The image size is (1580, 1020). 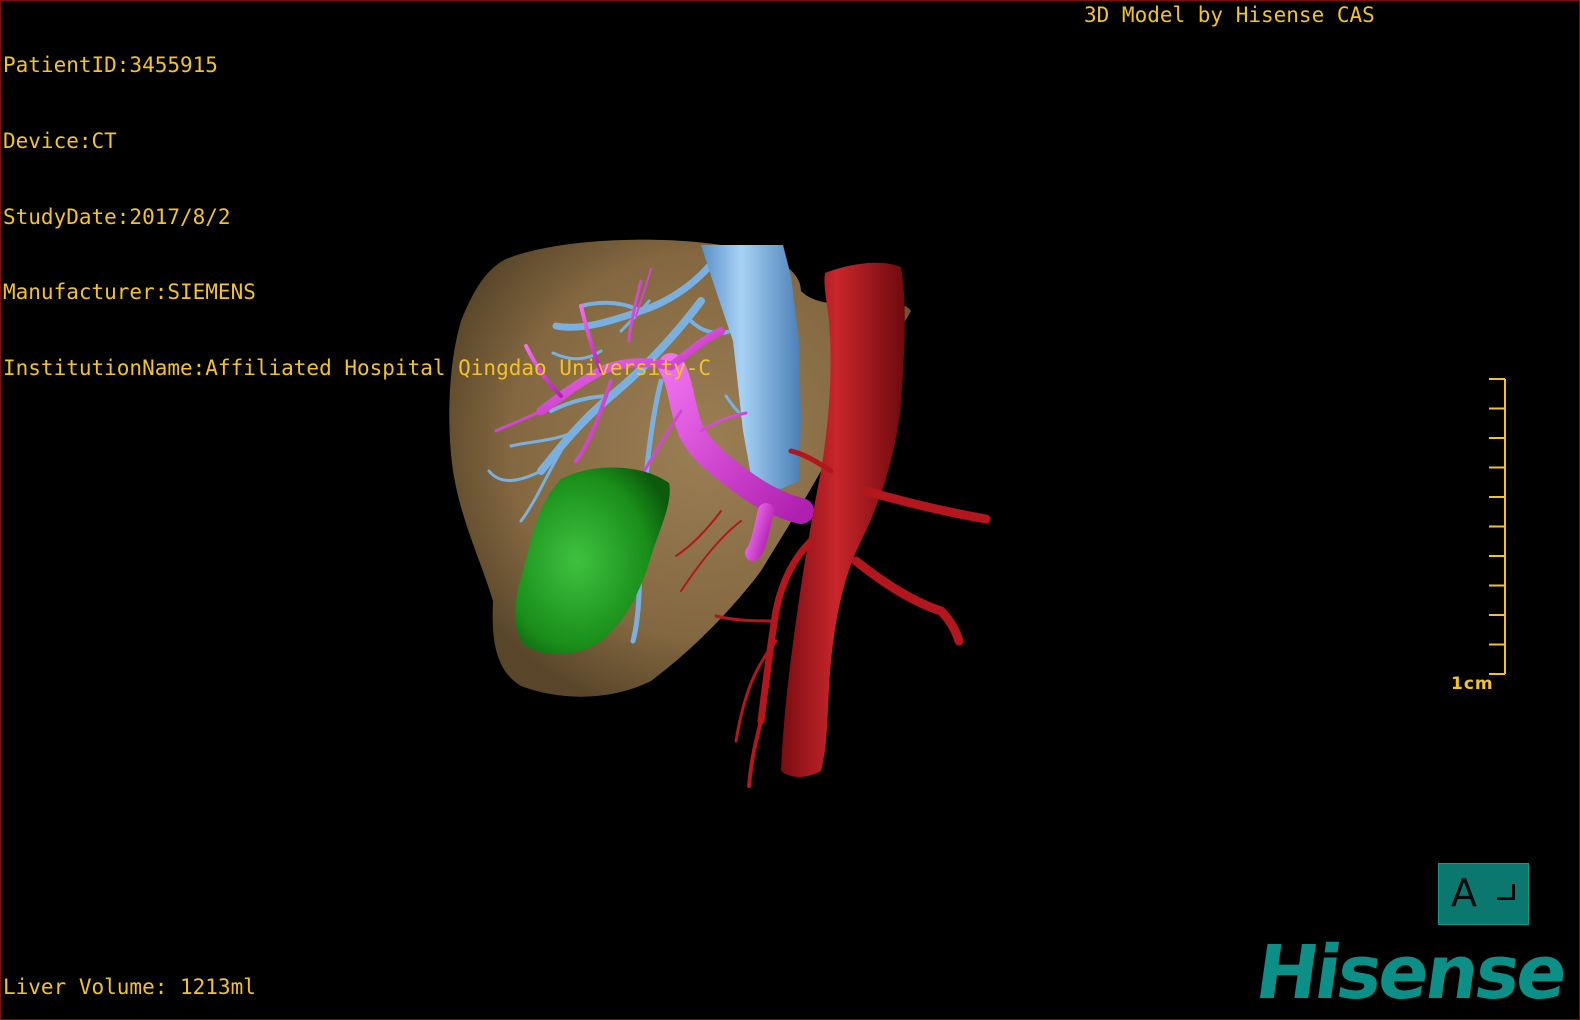 I want to click on scale-bar, so click(x=1497, y=526).